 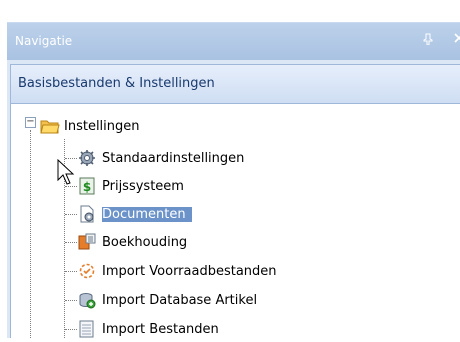 I want to click on tree-item-boekhouding: Boekhouding, so click(x=132, y=242).